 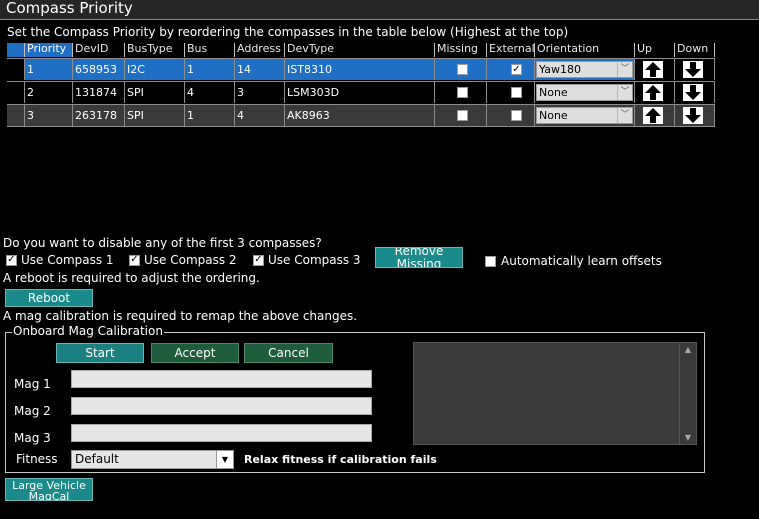 What do you see at coordinates (49, 69) in the screenshot?
I see `priority-cell: 1` at bounding box center [49, 69].